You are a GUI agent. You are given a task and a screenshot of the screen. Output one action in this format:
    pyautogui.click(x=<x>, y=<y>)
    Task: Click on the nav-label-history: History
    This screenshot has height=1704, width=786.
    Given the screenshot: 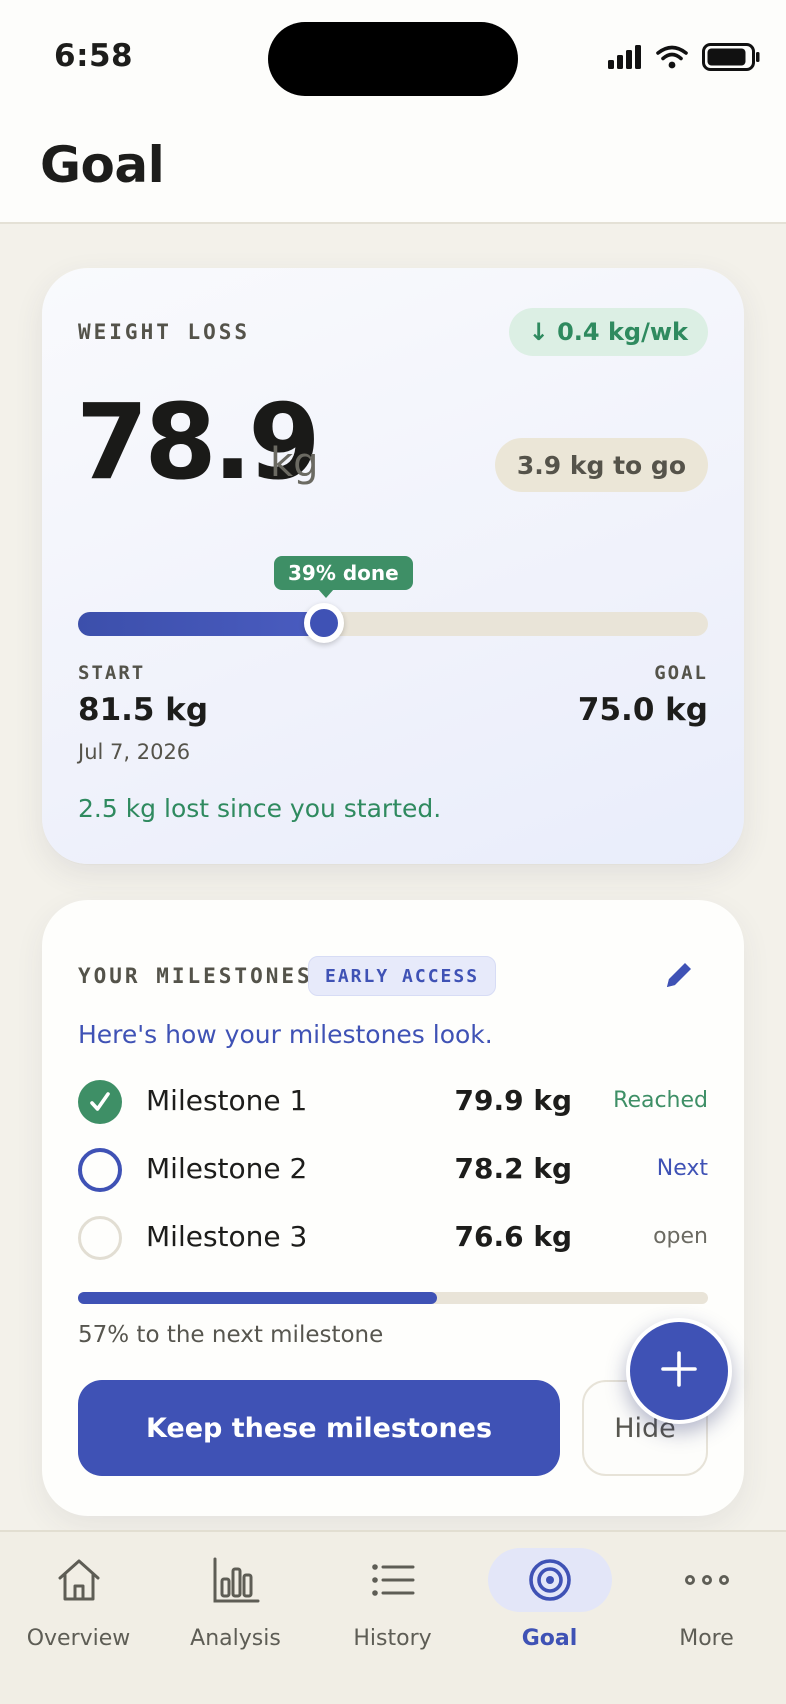 What is the action you would take?
    pyautogui.click(x=392, y=1638)
    